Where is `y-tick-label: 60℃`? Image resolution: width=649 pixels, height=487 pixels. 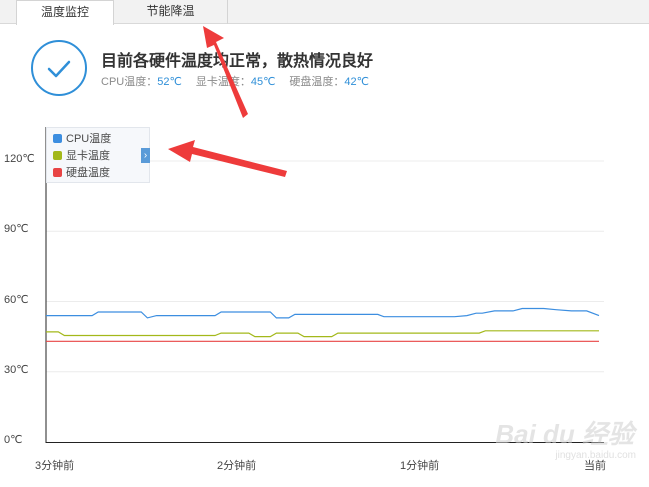 y-tick-label: 60℃ is located at coordinates (16, 299).